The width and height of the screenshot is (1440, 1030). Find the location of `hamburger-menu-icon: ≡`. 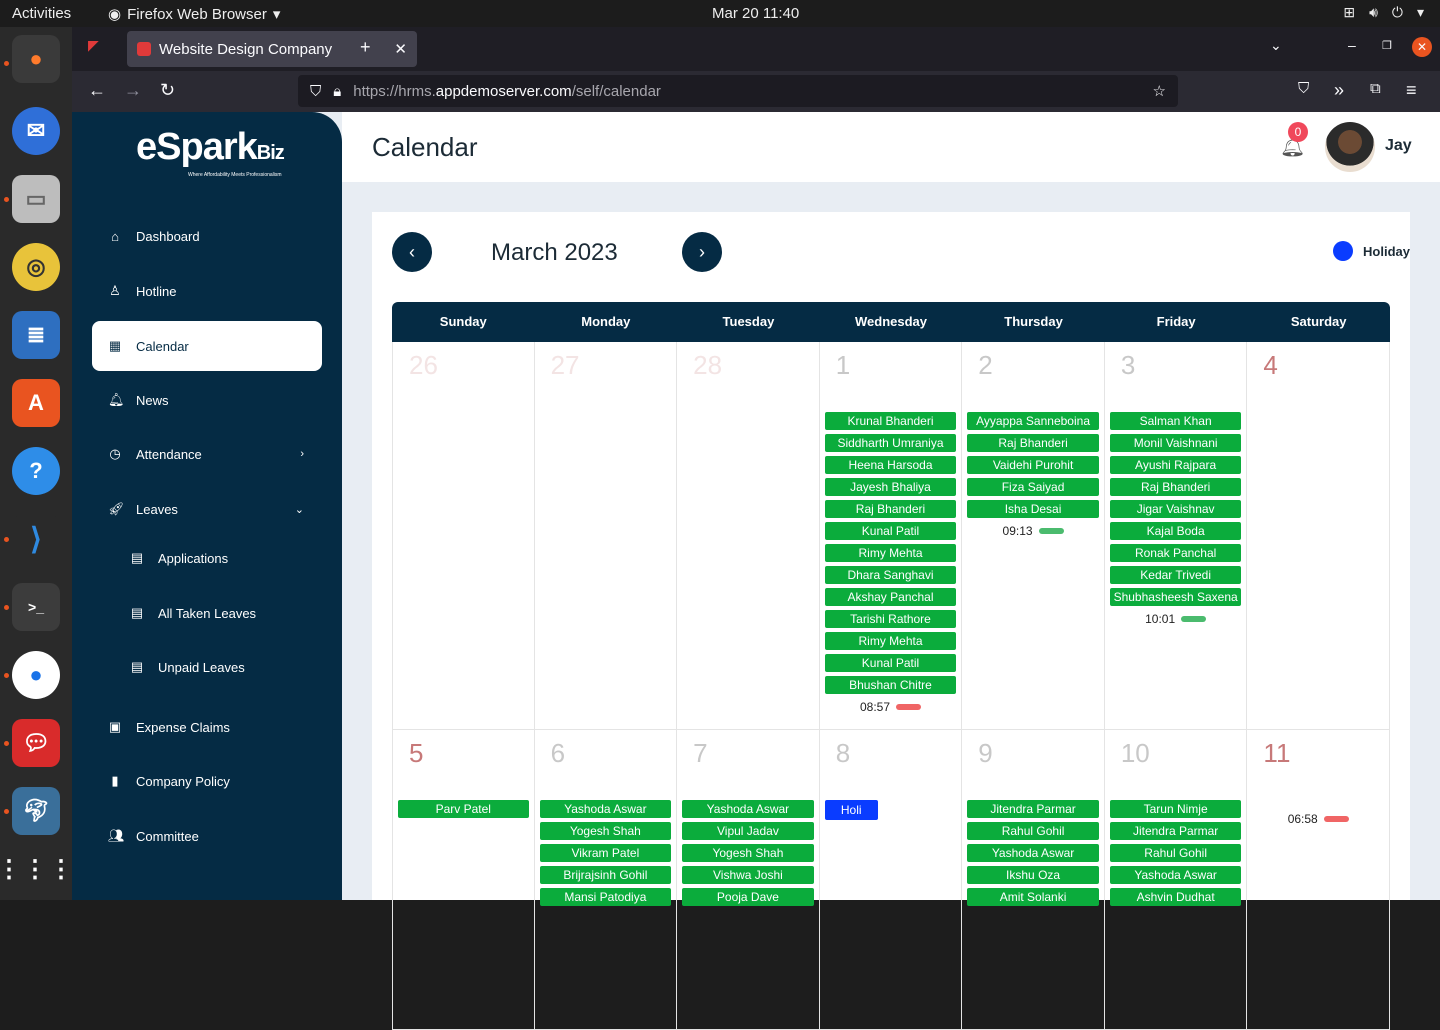

hamburger-menu-icon: ≡ is located at coordinates (1411, 90).